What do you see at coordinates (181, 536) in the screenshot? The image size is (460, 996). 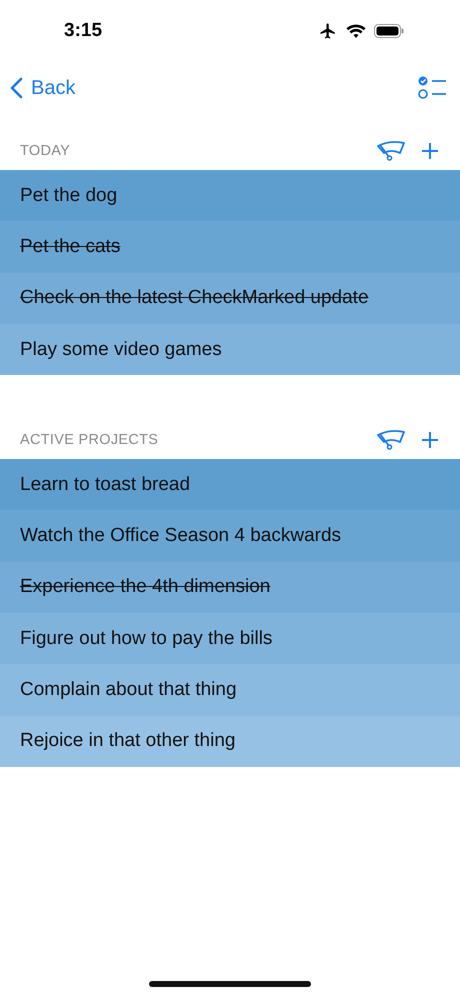 I see `task-text: Watch the Office Season 4 backwards` at bounding box center [181, 536].